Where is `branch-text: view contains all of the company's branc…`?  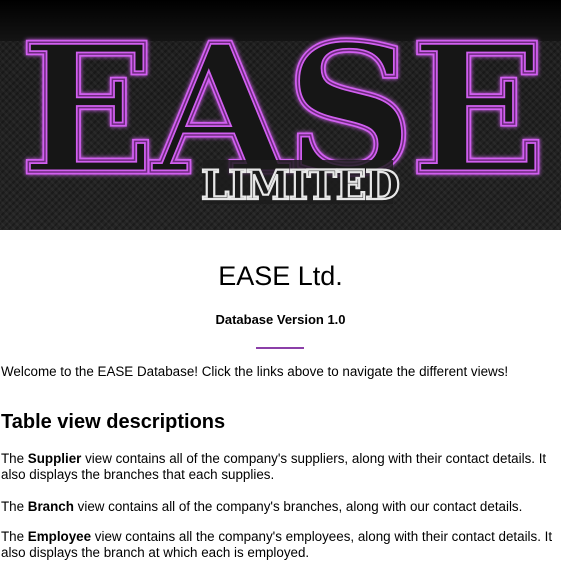 branch-text: view contains all of the company's branc… is located at coordinates (298, 506).